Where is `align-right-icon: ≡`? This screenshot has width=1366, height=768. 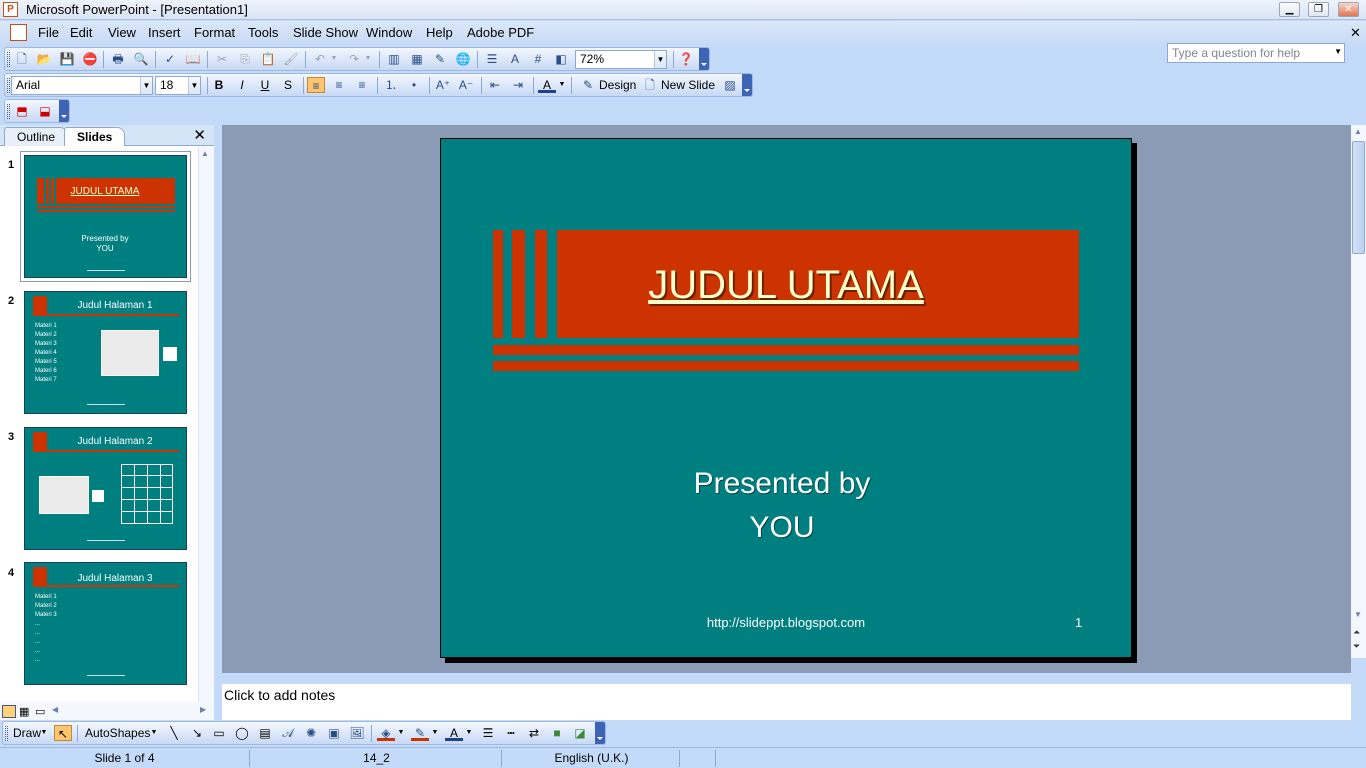 align-right-icon: ≡ is located at coordinates (362, 85).